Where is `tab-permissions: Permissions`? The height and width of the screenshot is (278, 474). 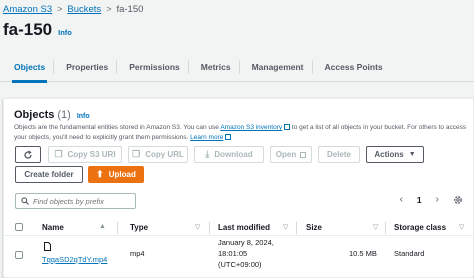
tab-permissions: Permissions is located at coordinates (154, 67).